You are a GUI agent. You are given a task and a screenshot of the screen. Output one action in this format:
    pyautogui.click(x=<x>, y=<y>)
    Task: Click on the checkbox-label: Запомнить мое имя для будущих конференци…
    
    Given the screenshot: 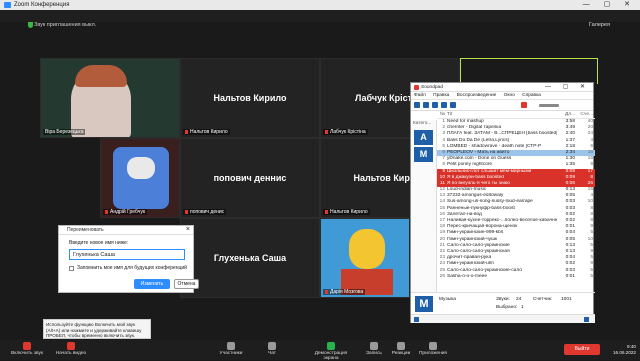 What is the action you would take?
    pyautogui.click(x=132, y=268)
    